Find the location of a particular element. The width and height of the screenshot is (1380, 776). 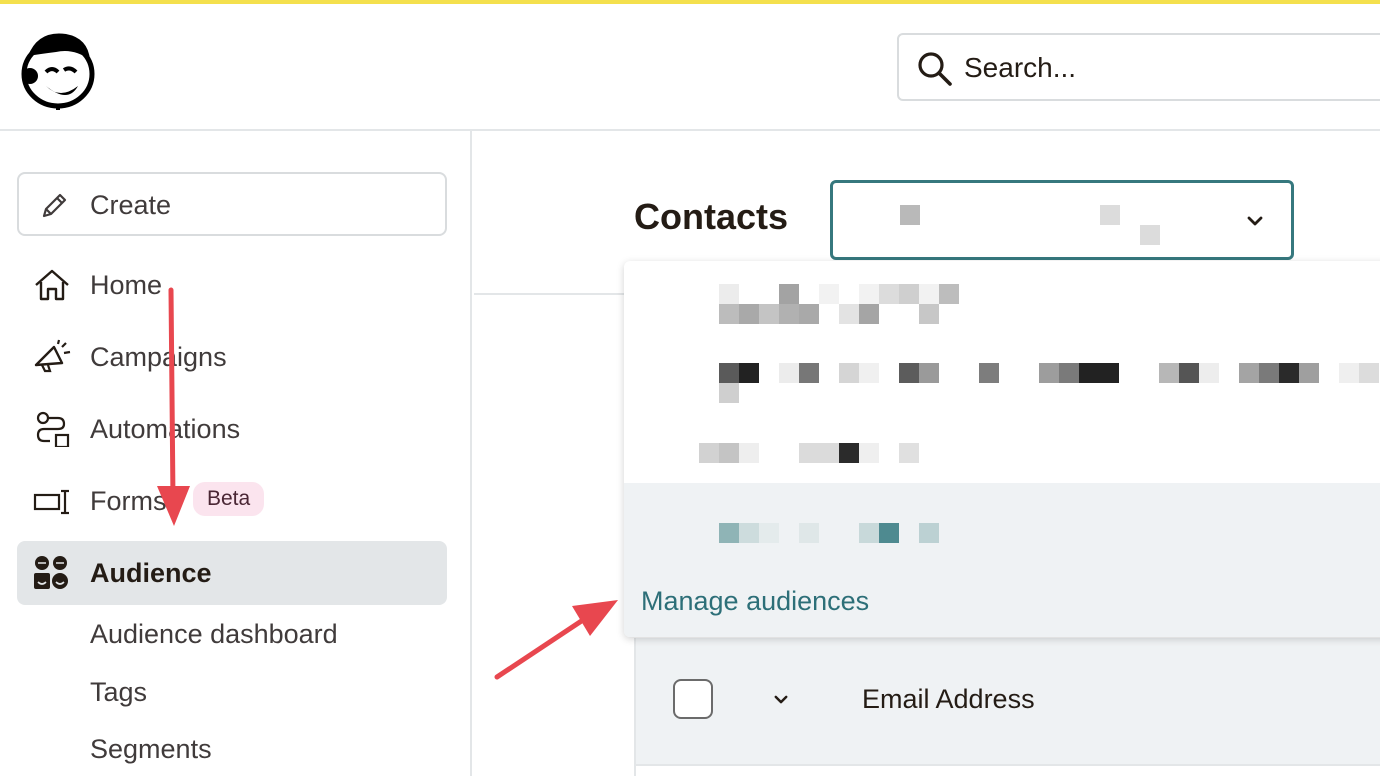

sidebar-item-label: Audience is located at coordinates (151, 573).